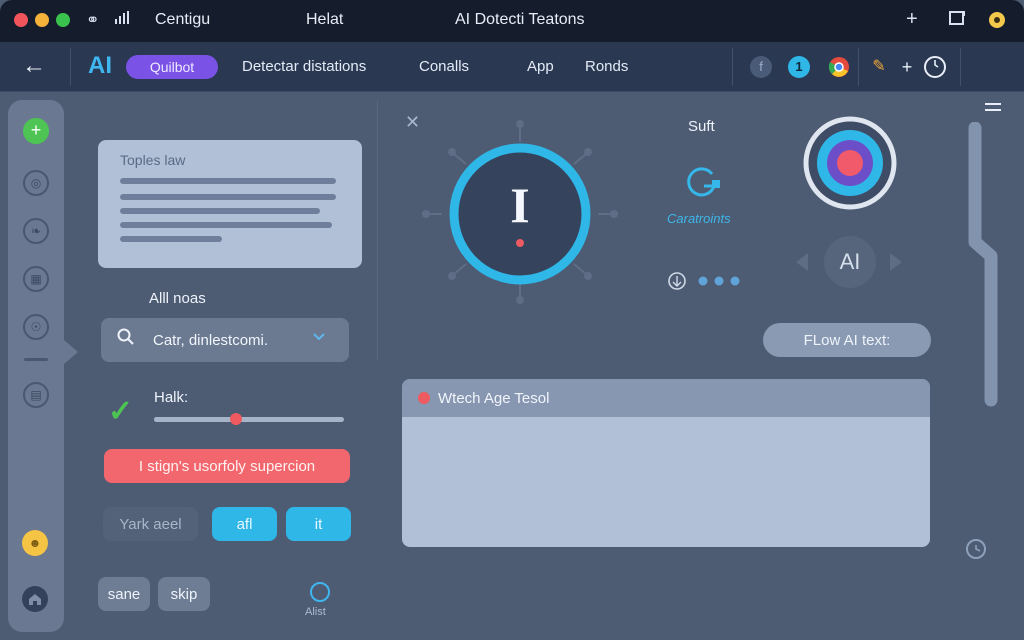 The width and height of the screenshot is (1024, 640). I want to click on topics-card: Toples law, so click(230, 204).